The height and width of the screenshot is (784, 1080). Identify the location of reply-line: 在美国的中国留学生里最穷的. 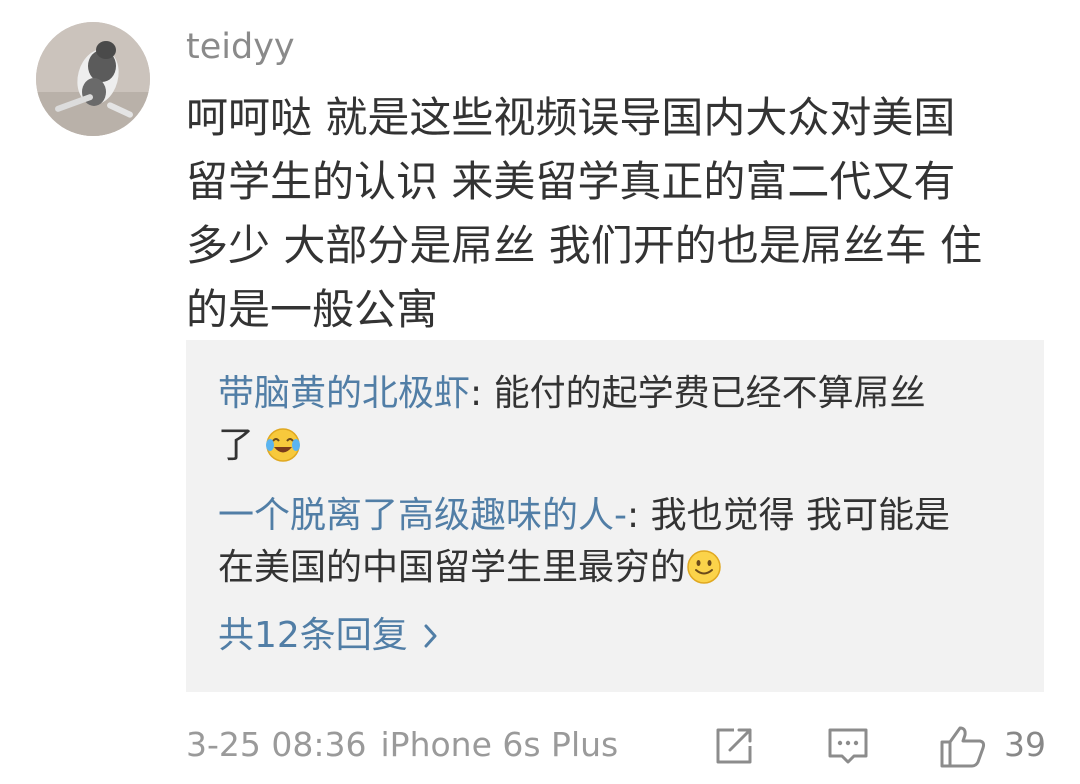
(618, 568).